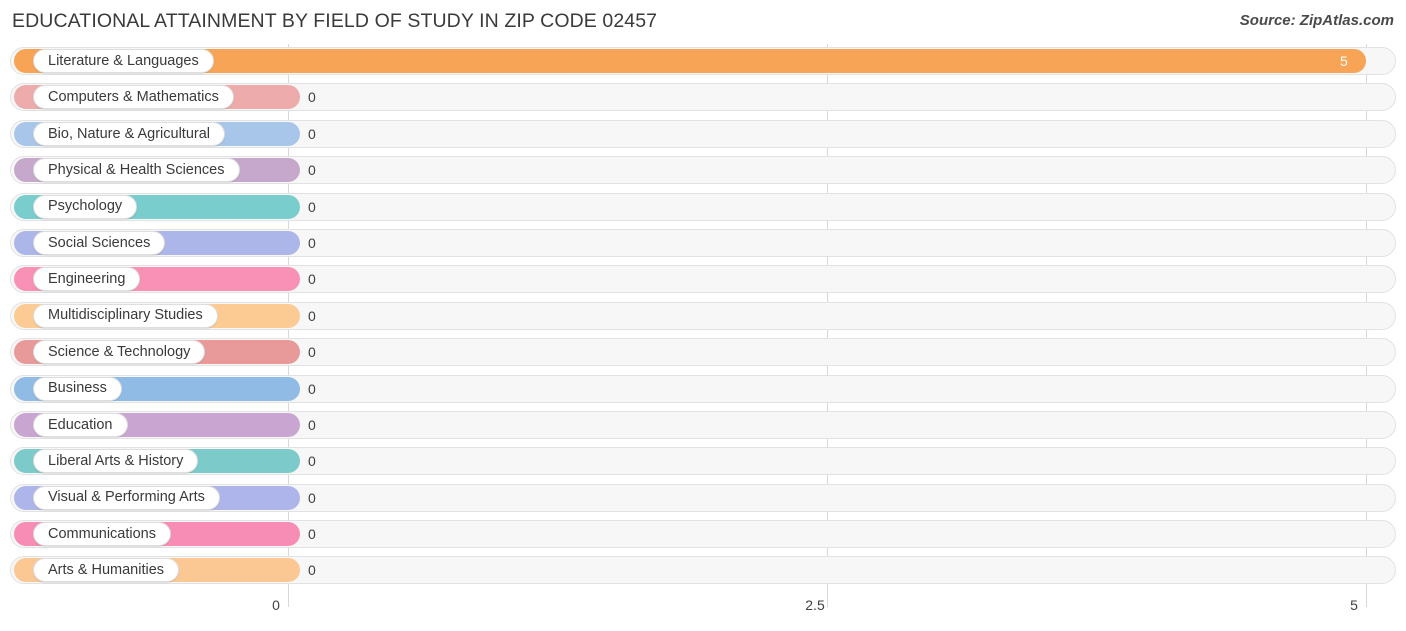  I want to click on category-label-capsule: Bio, Nature & Agricultural, so click(129, 133).